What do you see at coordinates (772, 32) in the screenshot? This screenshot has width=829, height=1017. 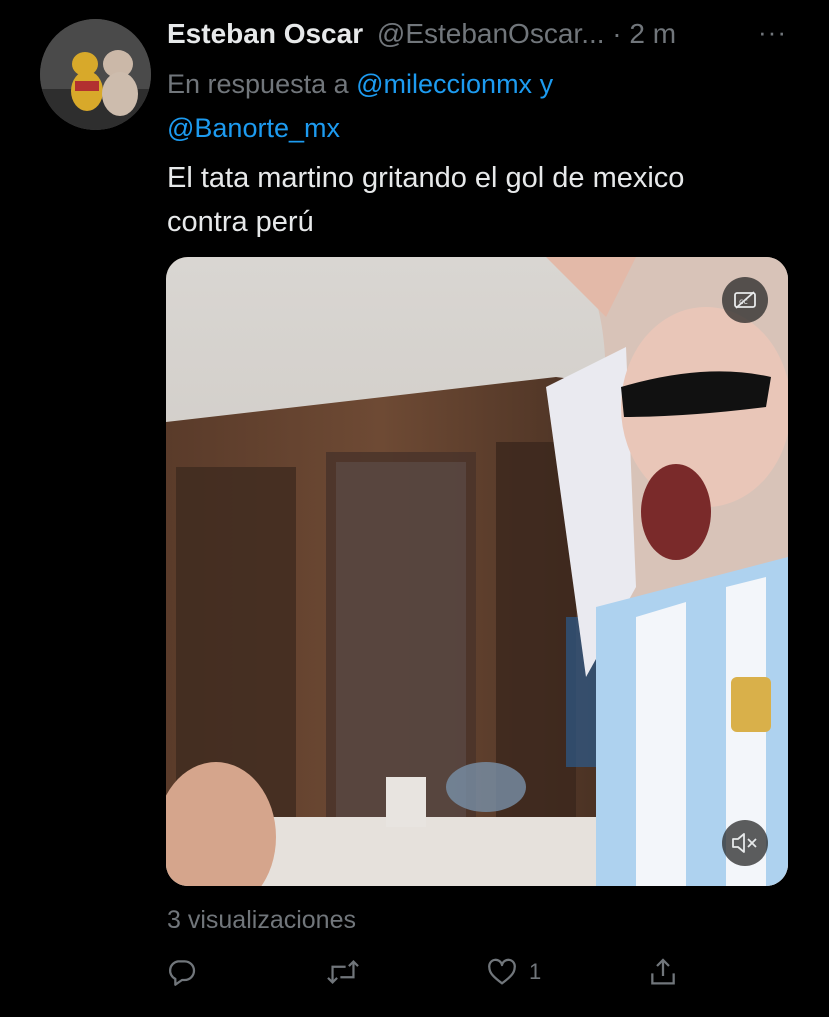 I see `more-icon: ···` at bounding box center [772, 32].